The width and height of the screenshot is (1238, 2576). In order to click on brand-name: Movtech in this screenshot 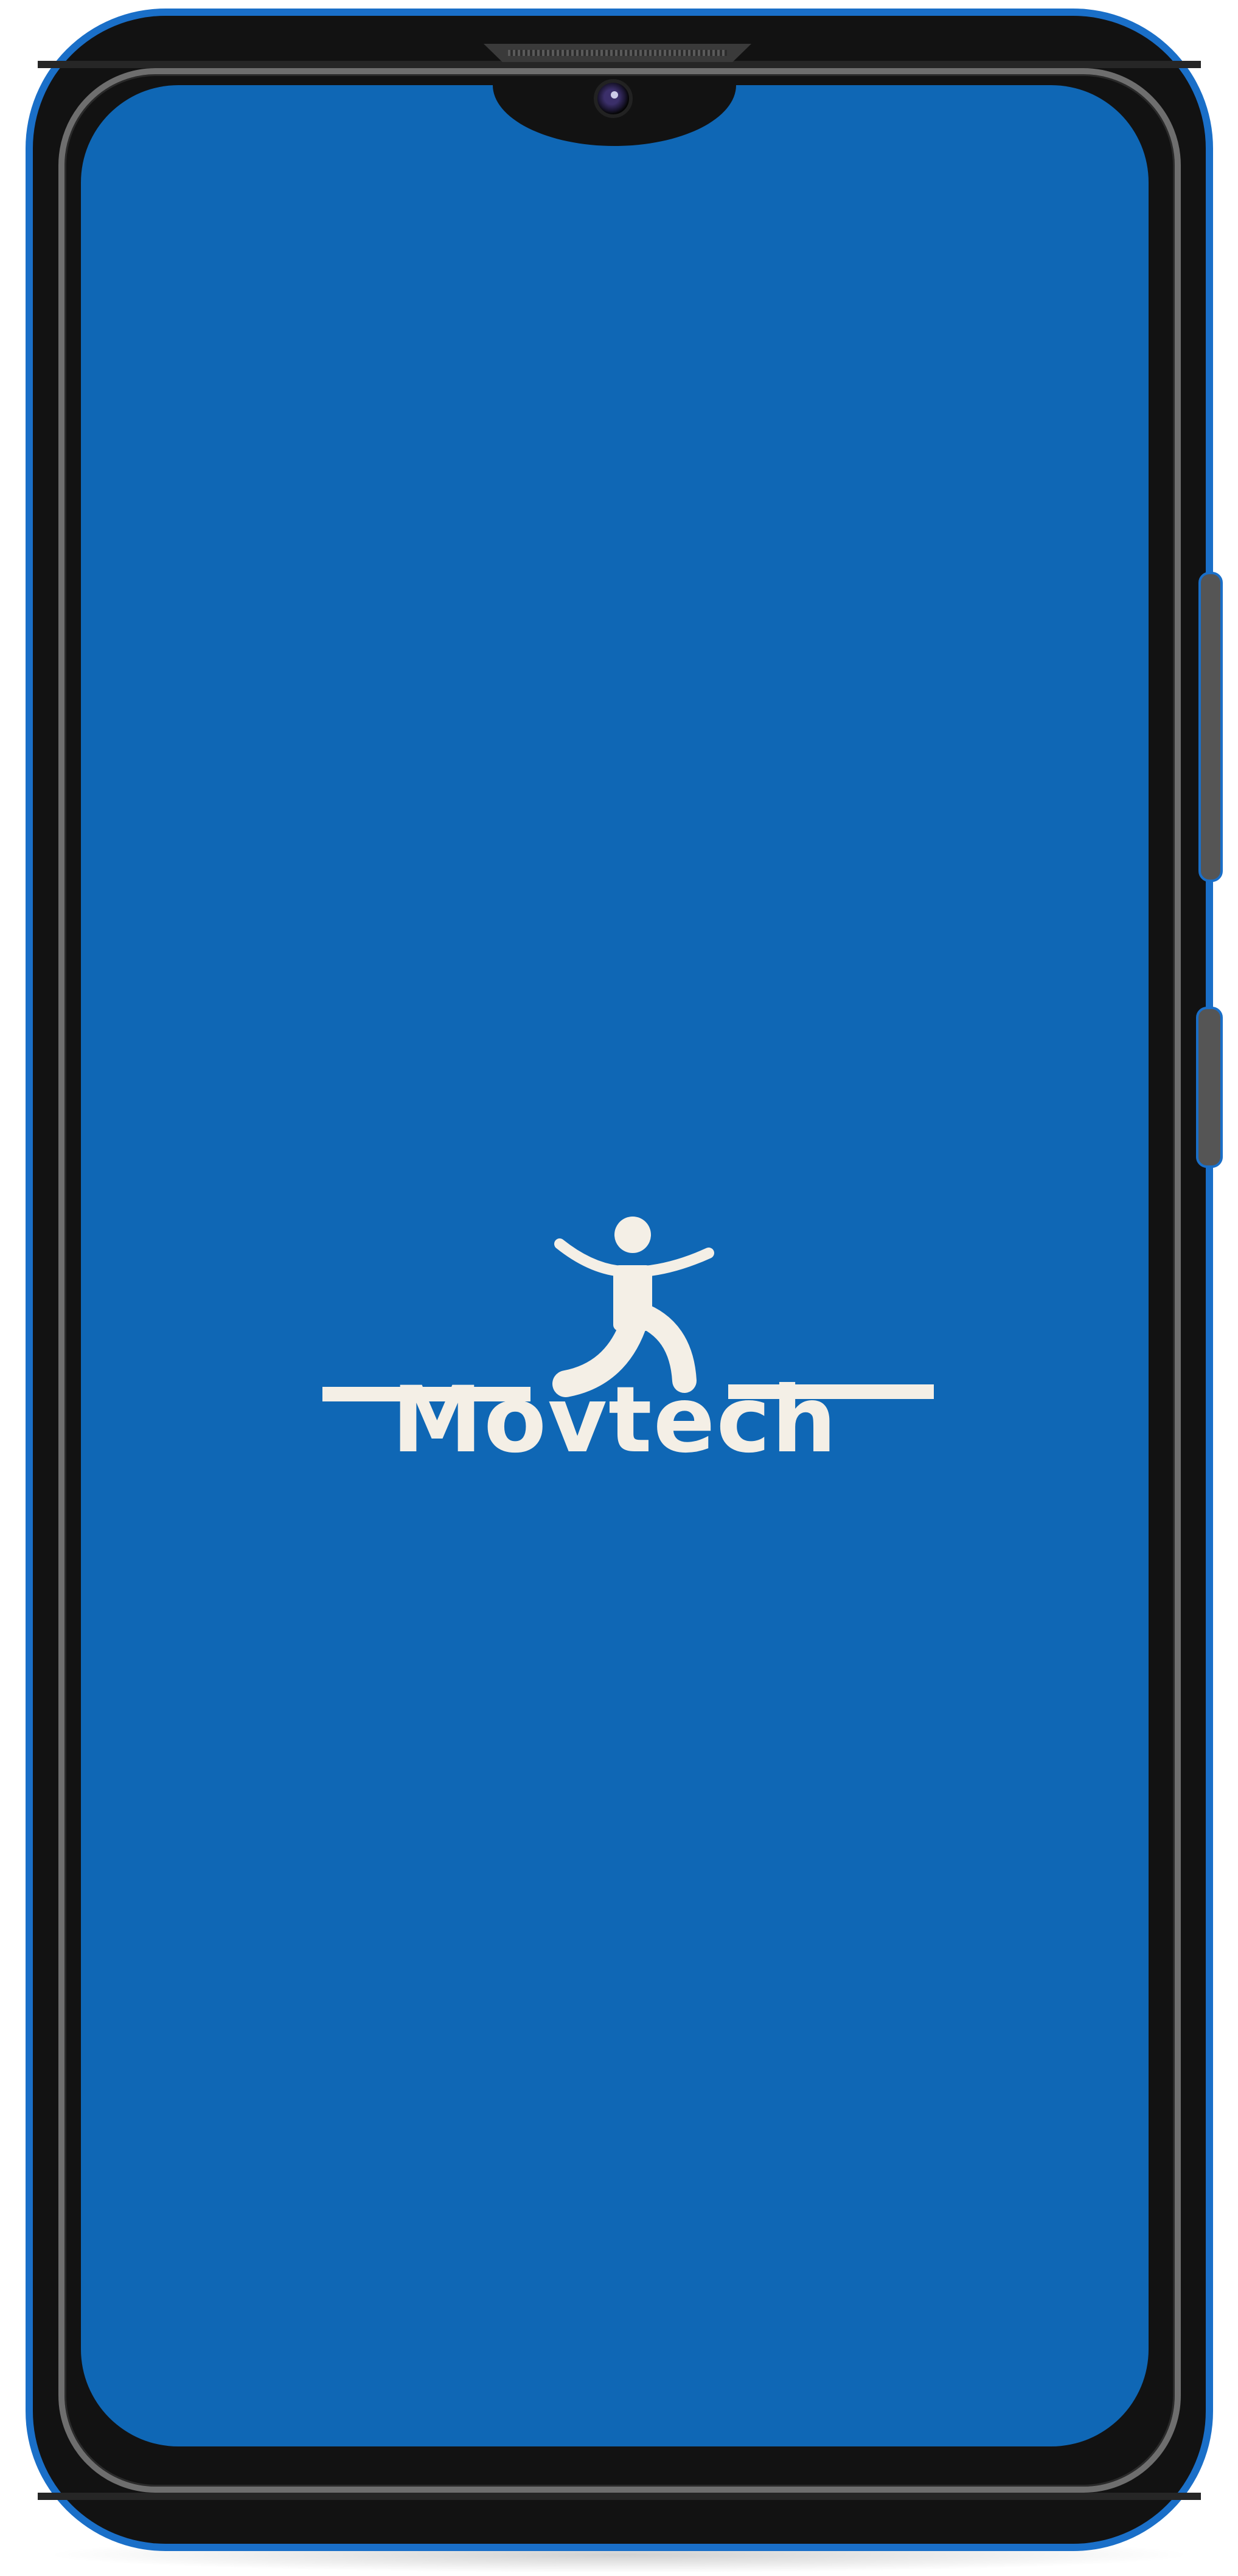, I will do `click(614, 1420)`.